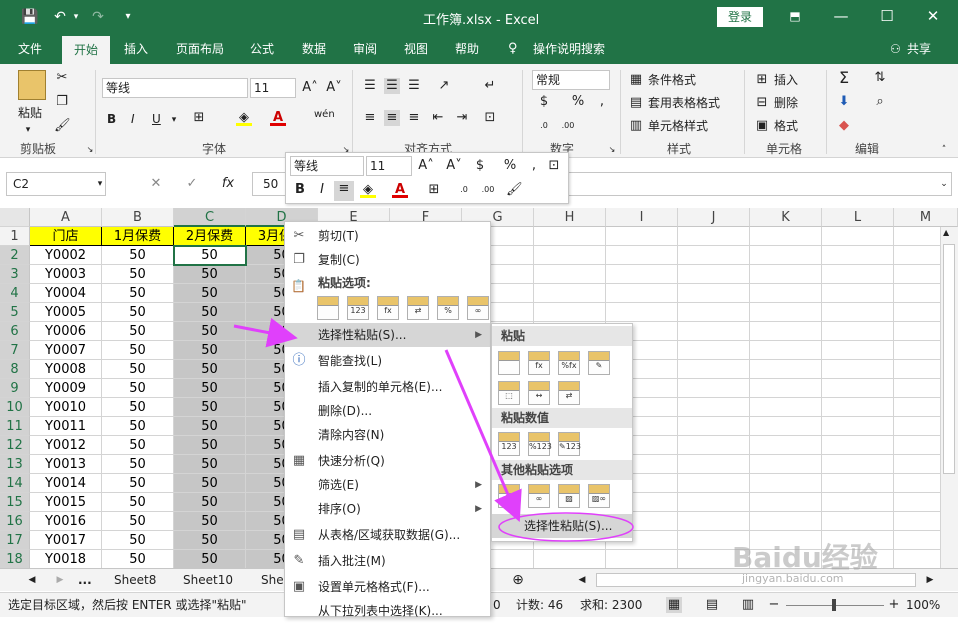  I want to click on row-header: 11, so click(15, 426).